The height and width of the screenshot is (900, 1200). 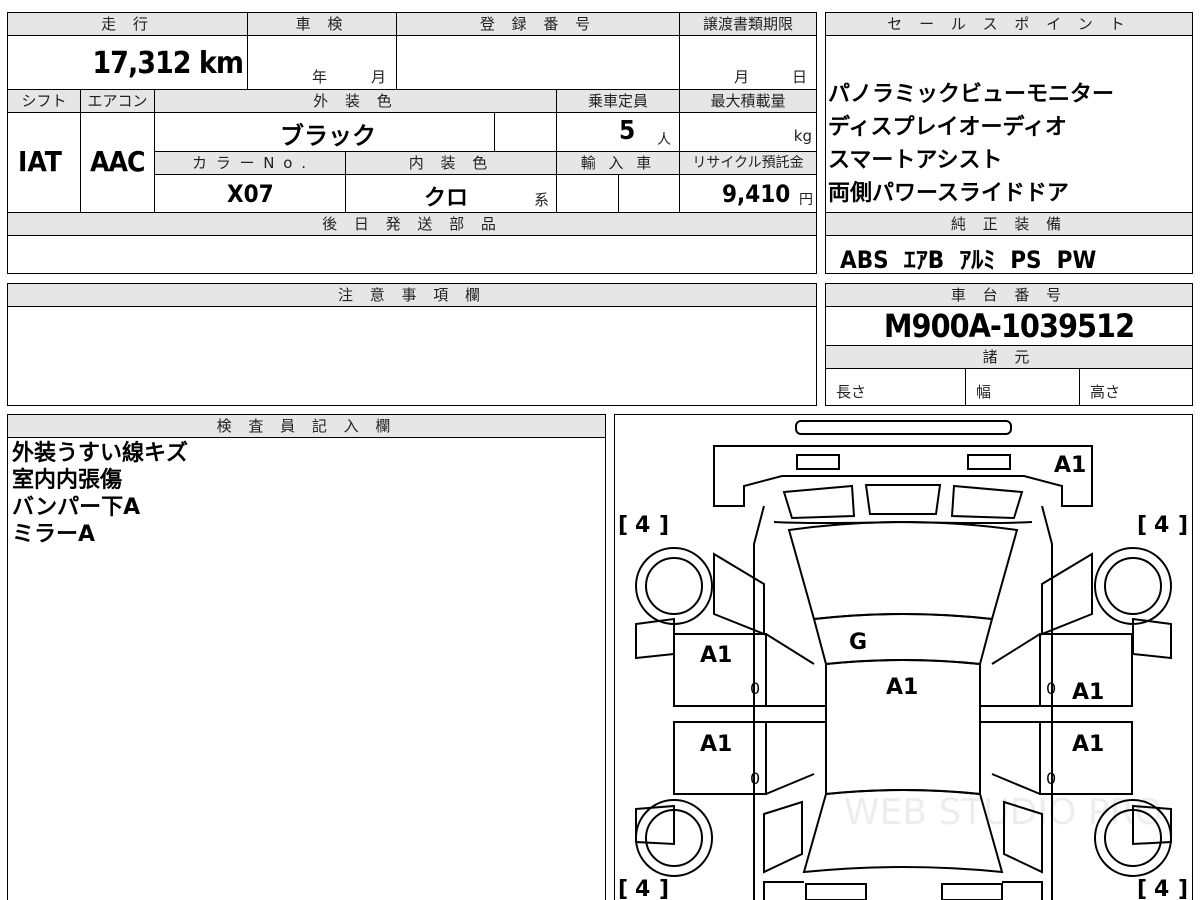 I want to click on interior-color-value: クロ, so click(x=446, y=198).